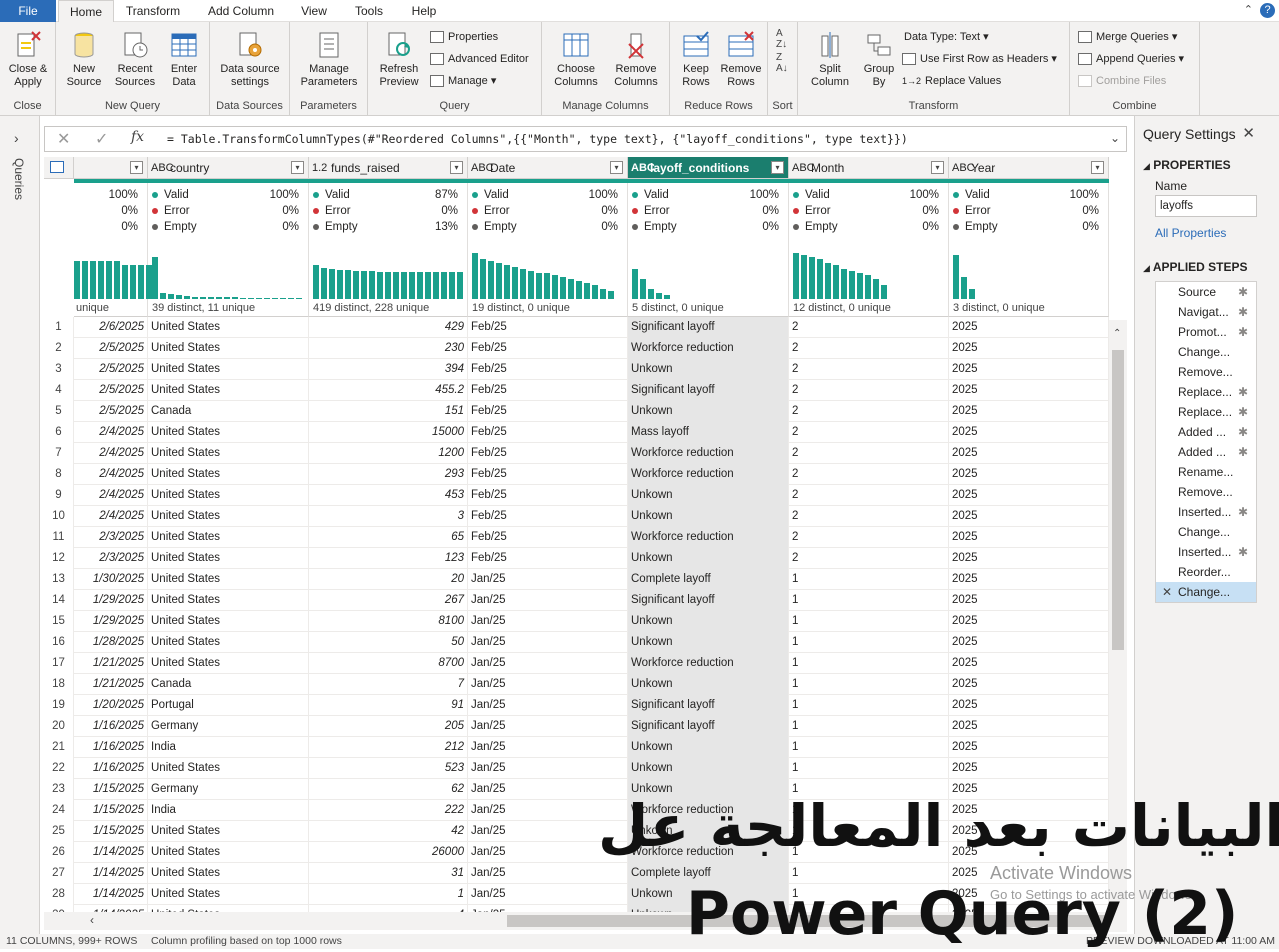  I want to click on column-header: ABC Date ▾, so click(548, 168).